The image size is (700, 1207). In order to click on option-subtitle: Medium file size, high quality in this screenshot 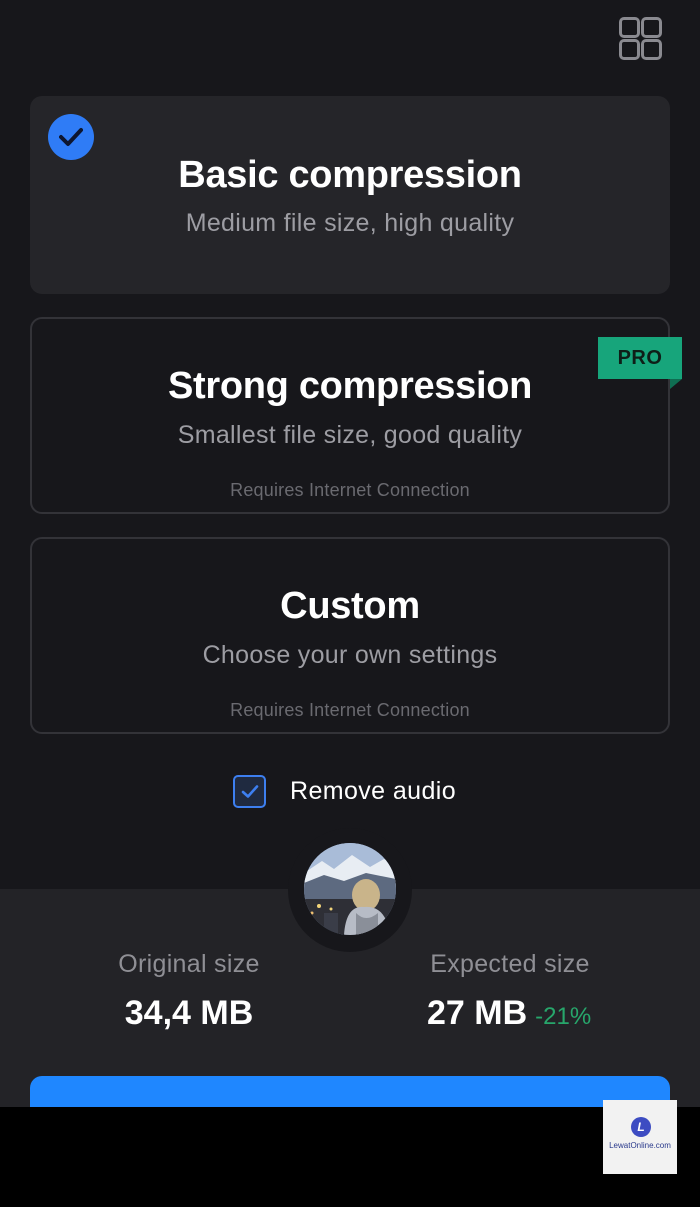, I will do `click(350, 223)`.